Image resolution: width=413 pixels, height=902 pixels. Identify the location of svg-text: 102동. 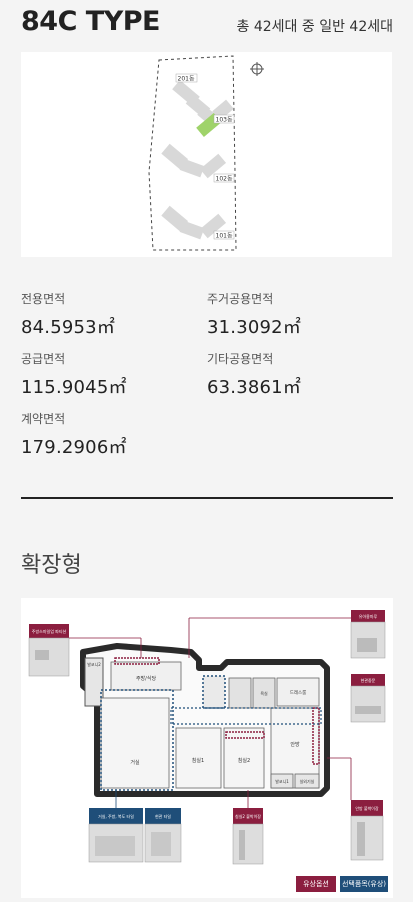
(224, 179).